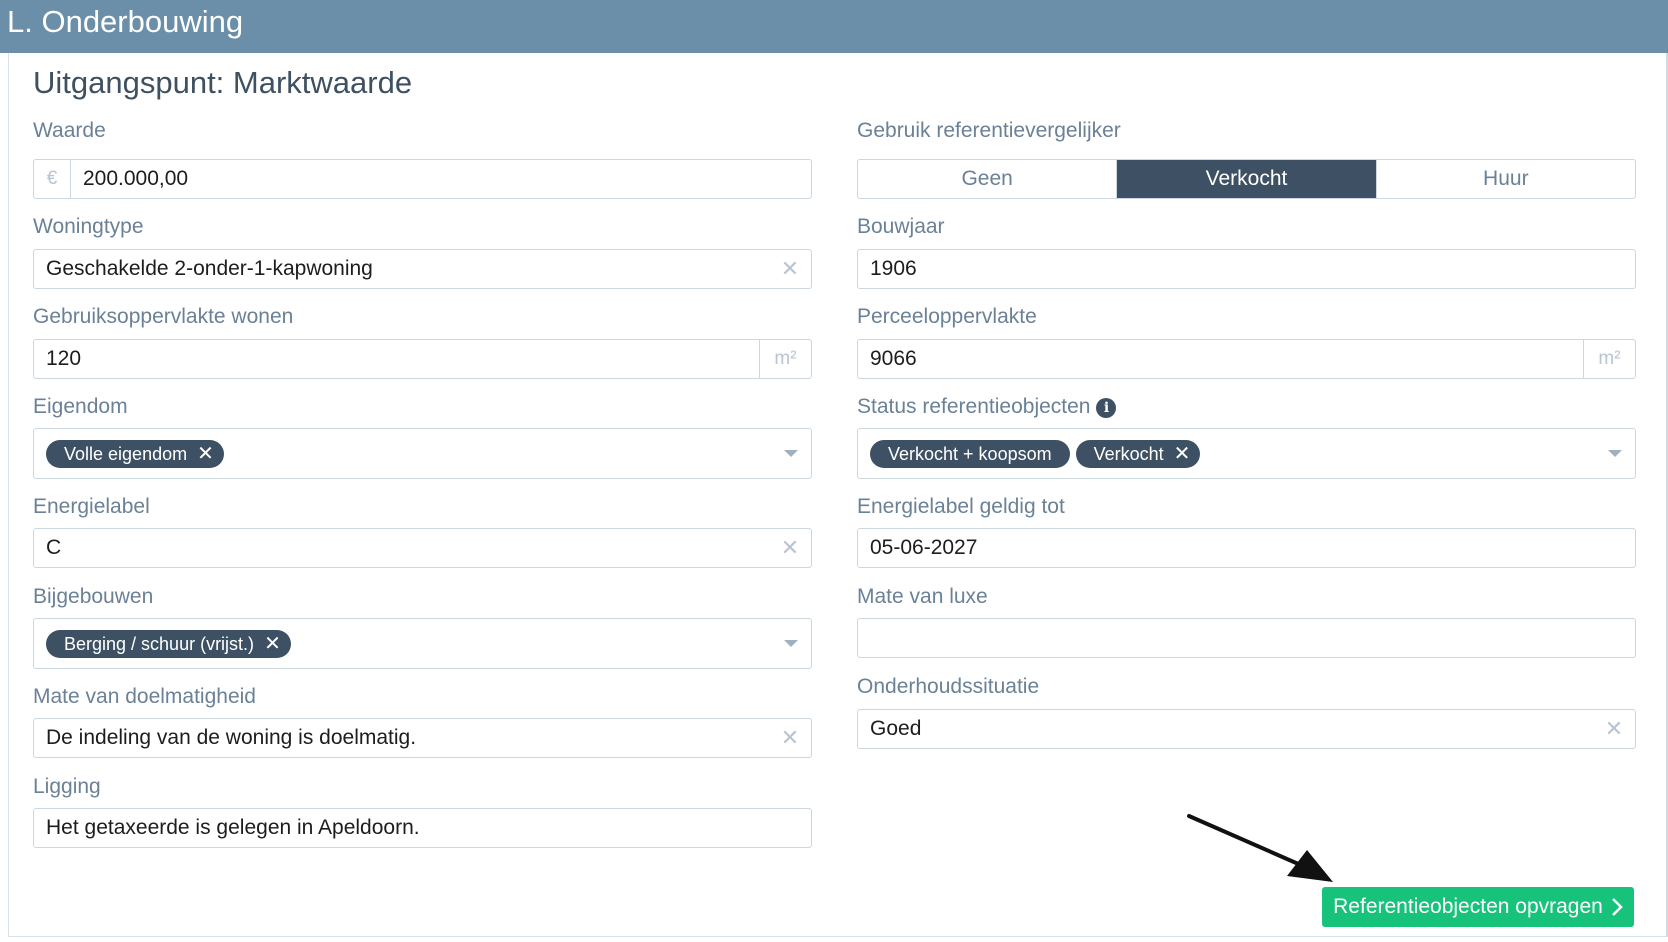 The width and height of the screenshot is (1668, 942). Describe the element at coordinates (1106, 408) in the screenshot. I see `info-icon: i` at that location.